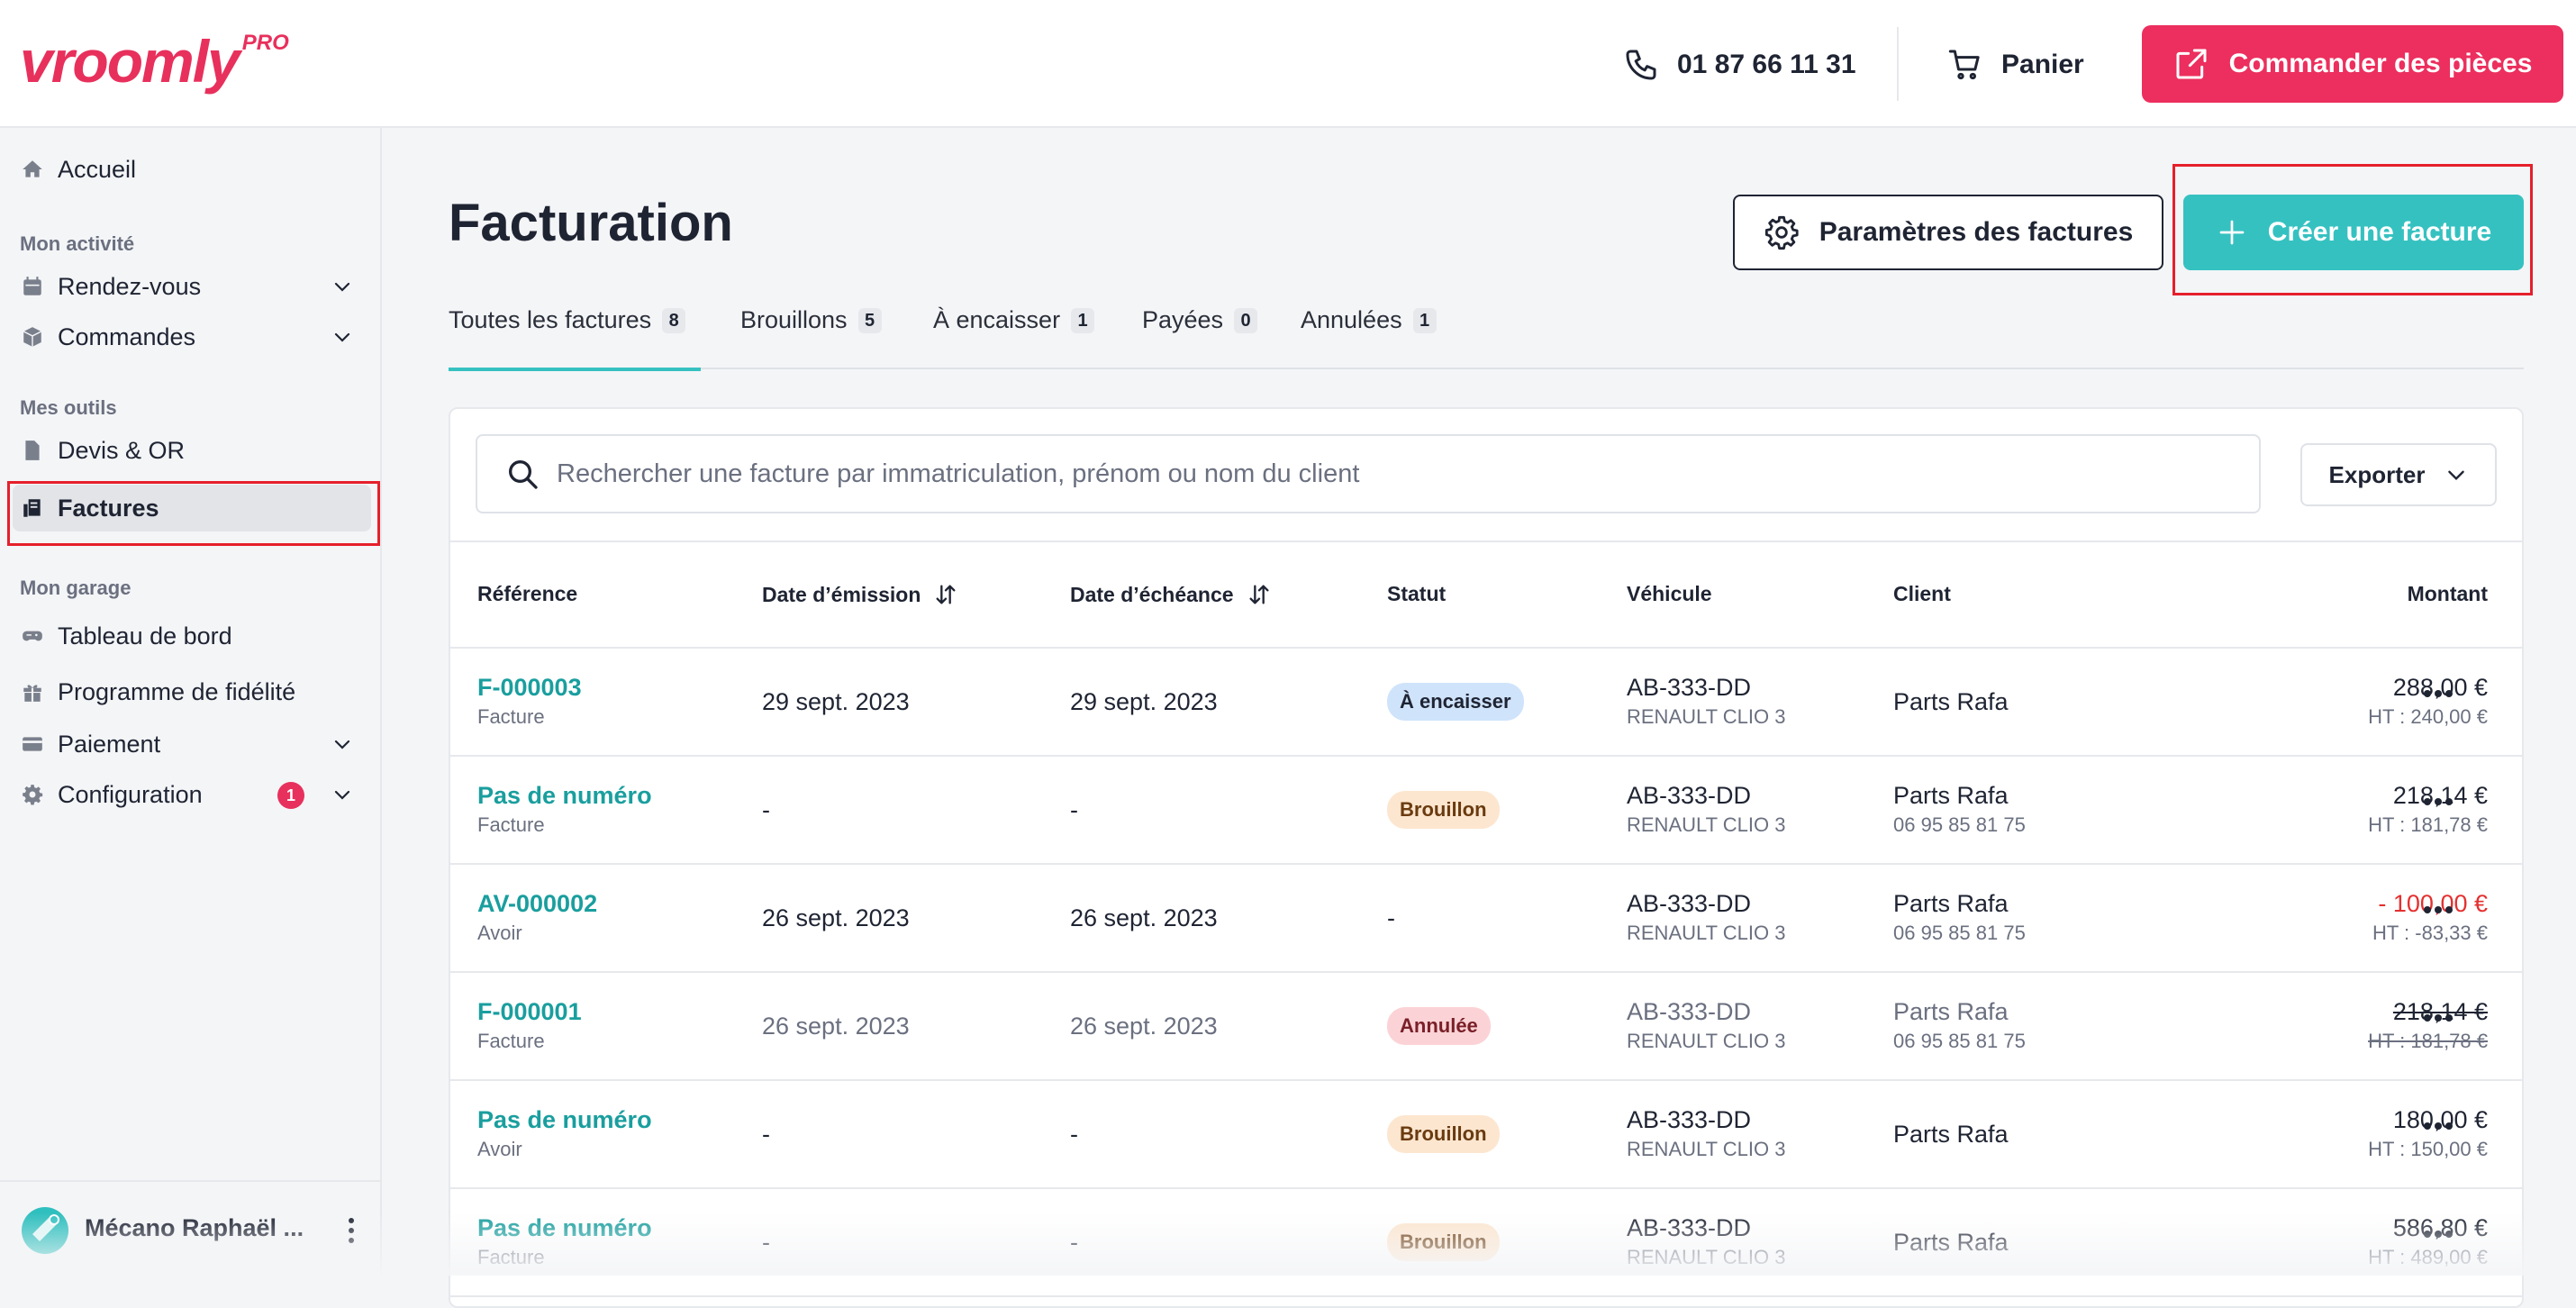 Image resolution: width=2576 pixels, height=1308 pixels. What do you see at coordinates (1246, 320) in the screenshot?
I see `tab-count: 0` at bounding box center [1246, 320].